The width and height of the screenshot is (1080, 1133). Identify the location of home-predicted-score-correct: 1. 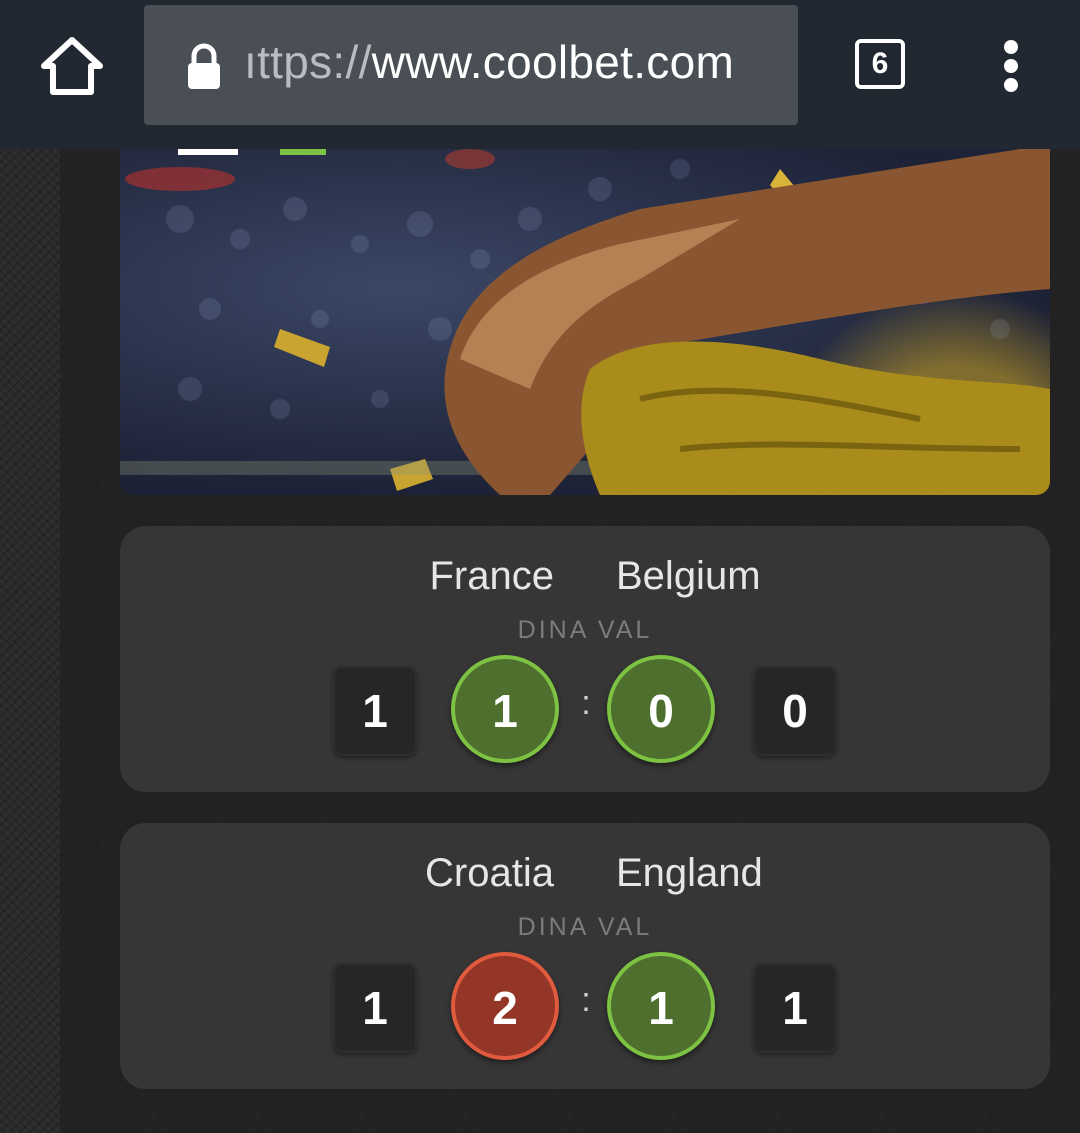
(505, 709).